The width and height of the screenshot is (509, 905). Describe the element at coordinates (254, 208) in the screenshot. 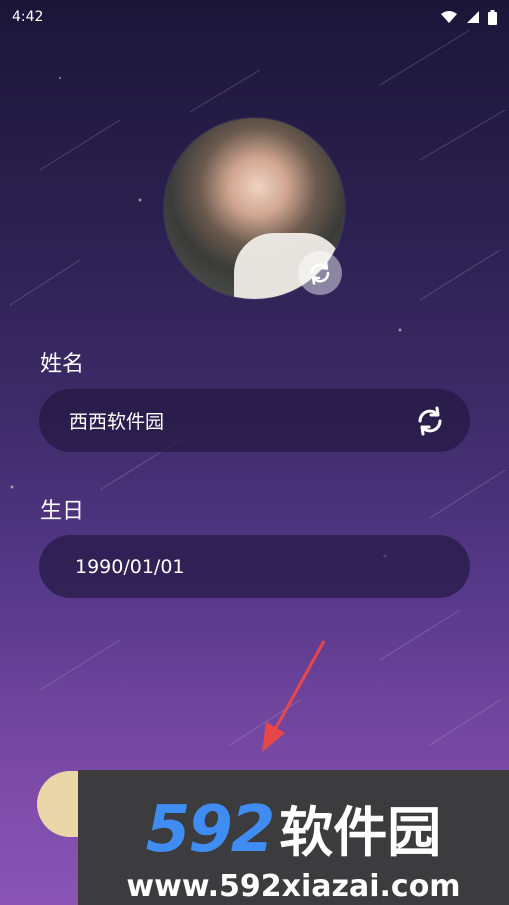

I see `avatar-container` at that location.